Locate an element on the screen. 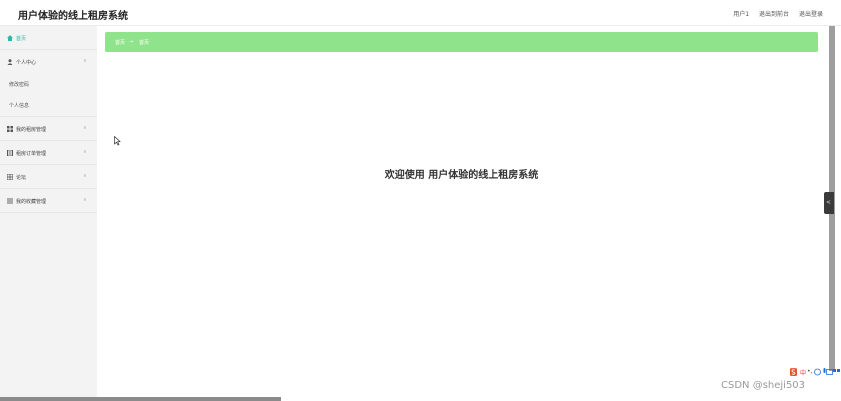 The width and height of the screenshot is (841, 401). back-to-front-link: 退出到前台 is located at coordinates (774, 14).